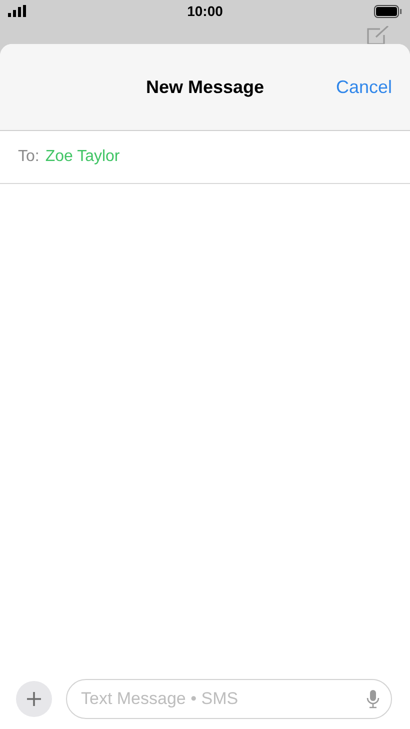 This screenshot has width=410, height=729. I want to click on signal-icon, so click(17, 11).